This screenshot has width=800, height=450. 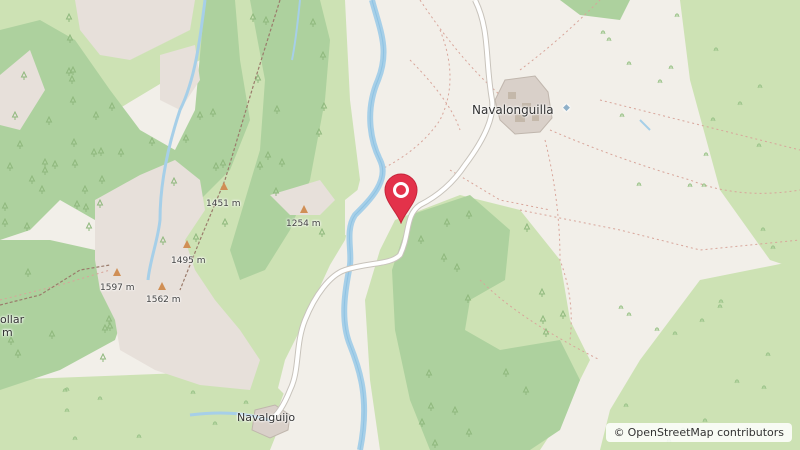 What do you see at coordinates (188, 261) in the screenshot?
I see `peak-label-1495: 1495 m` at bounding box center [188, 261].